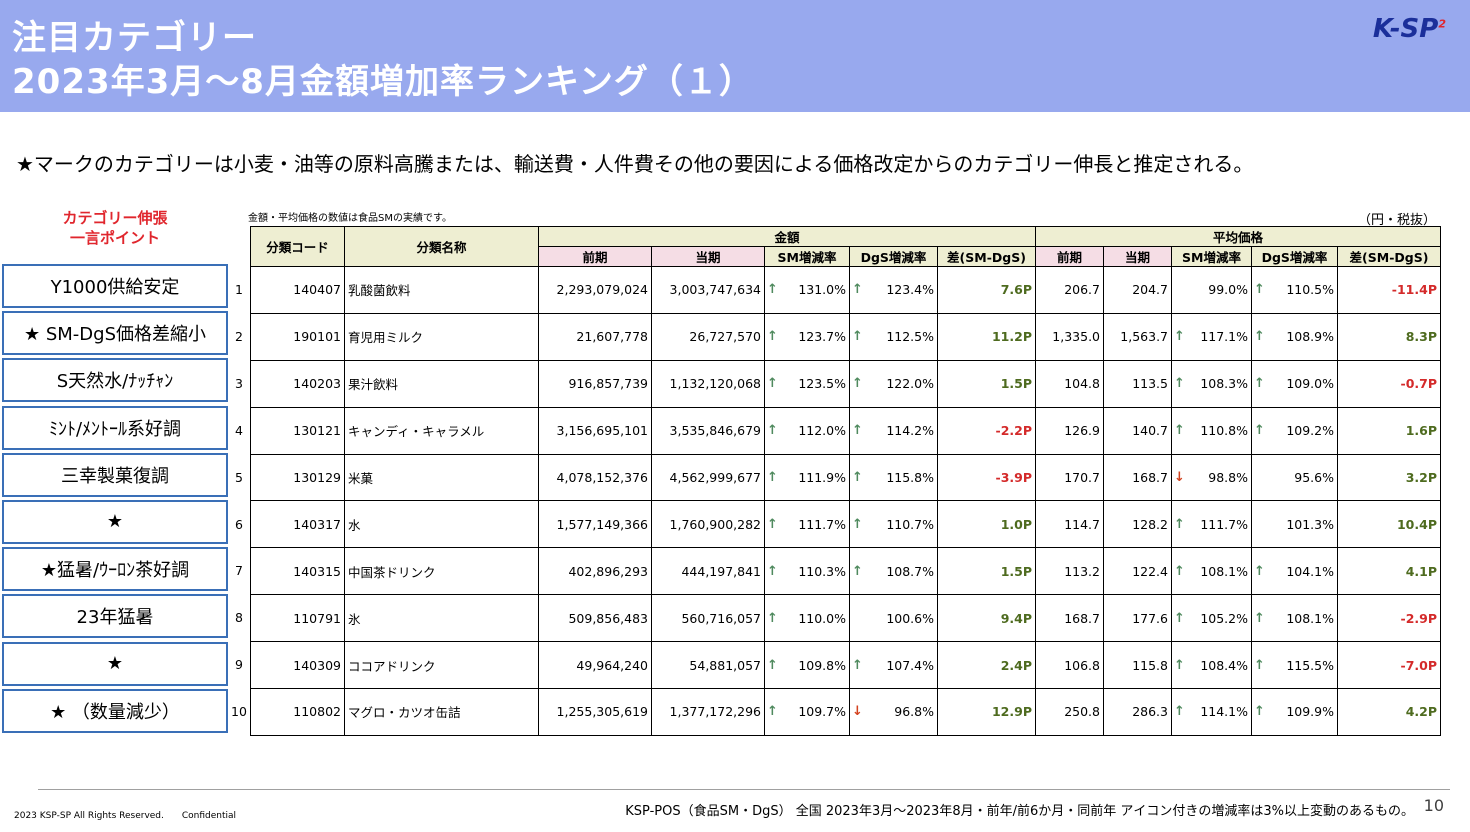 The image size is (1470, 832). What do you see at coordinates (1310, 665) in the screenshot?
I see `rate-value: 115.5%` at bounding box center [1310, 665].